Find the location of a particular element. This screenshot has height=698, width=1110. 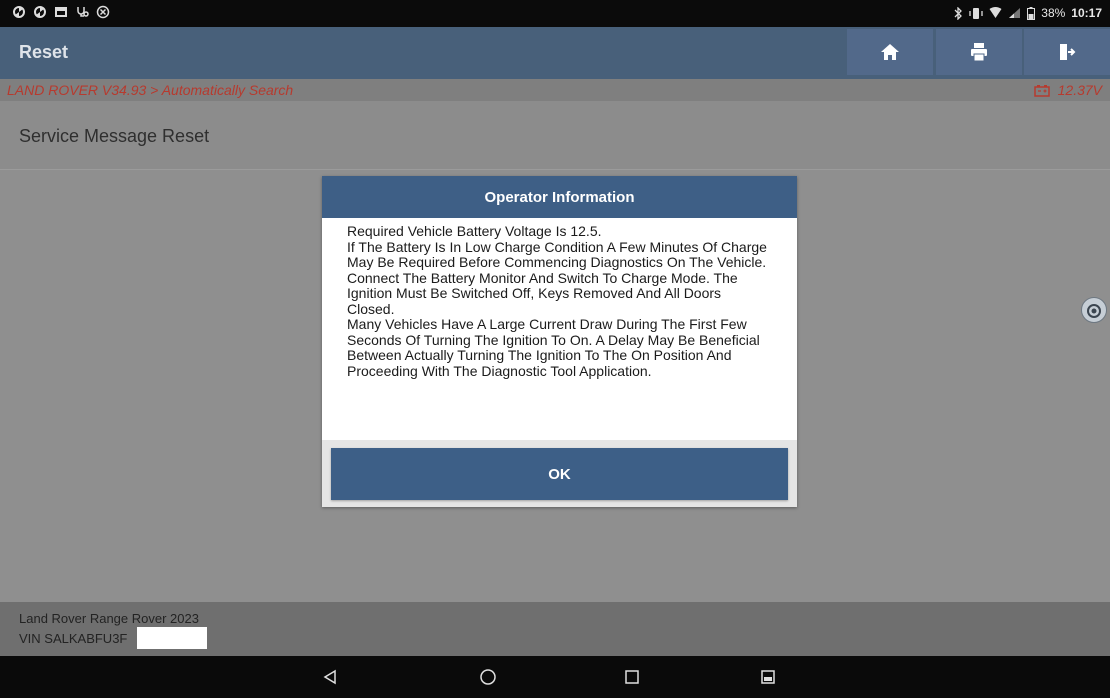

recents-icon is located at coordinates (632, 677).